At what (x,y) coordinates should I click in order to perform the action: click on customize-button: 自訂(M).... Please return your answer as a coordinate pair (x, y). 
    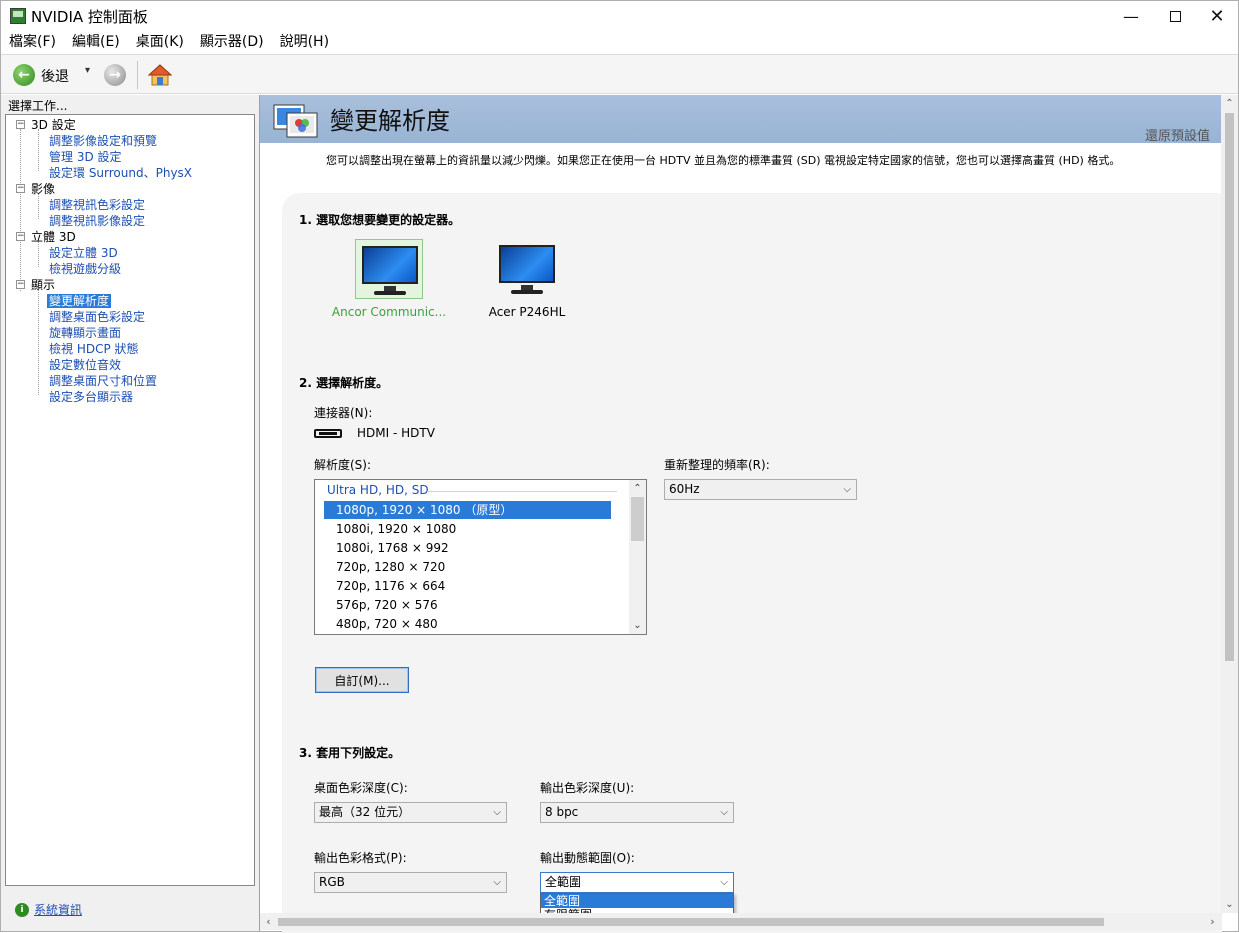
    Looking at the image, I should click on (362, 680).